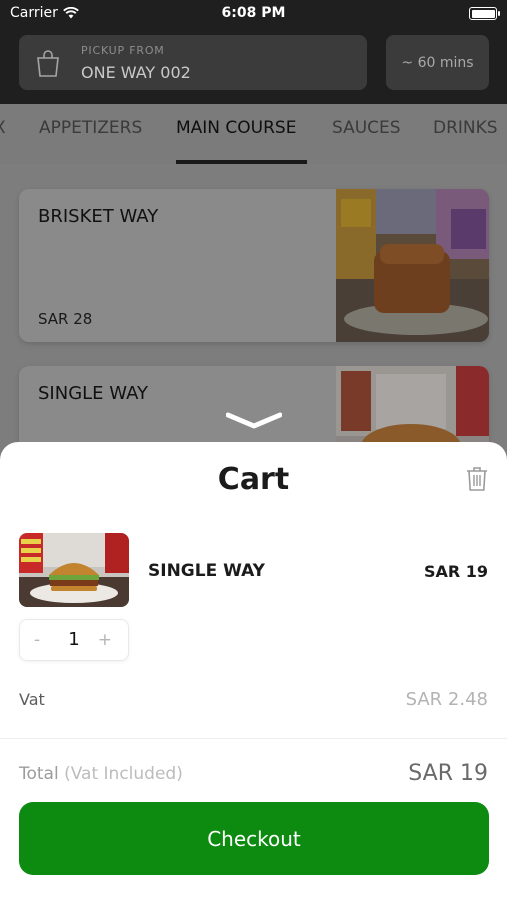 This screenshot has width=507, height=900. Describe the element at coordinates (253, 738) in the screenshot. I see `divider` at that location.